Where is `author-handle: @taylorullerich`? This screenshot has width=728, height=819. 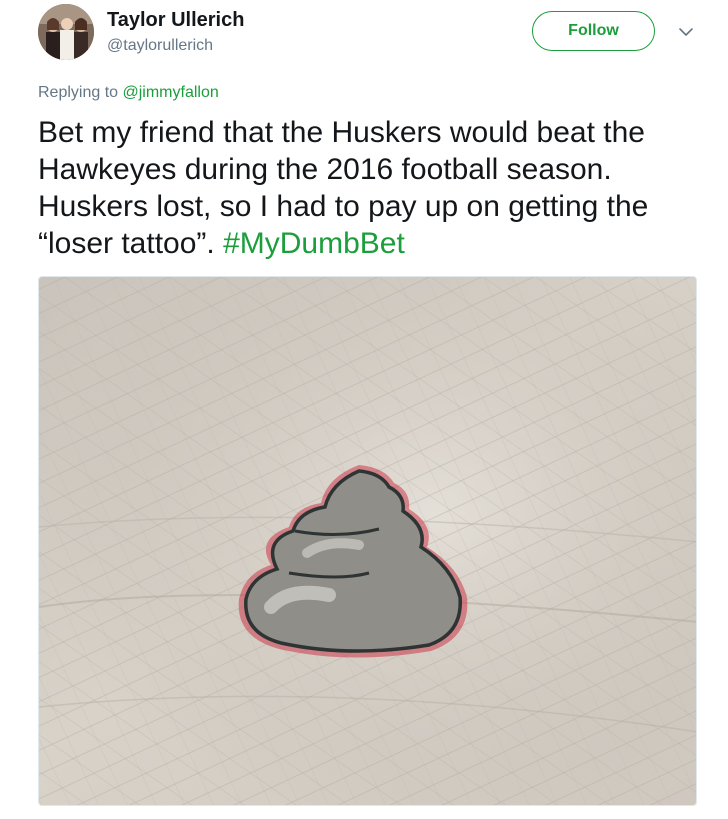
author-handle: @taylorullerich is located at coordinates (160, 46).